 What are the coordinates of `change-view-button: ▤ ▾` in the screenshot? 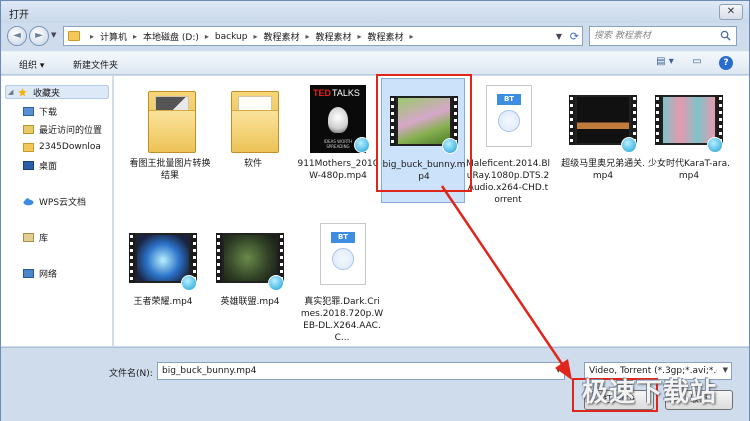 It's located at (665, 63).